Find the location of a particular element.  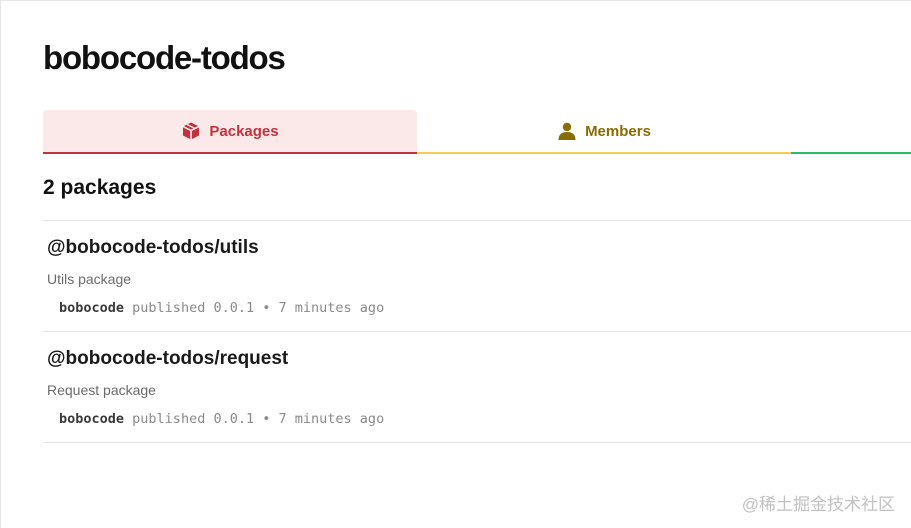

org-tabs: Packages Members is located at coordinates (477, 132).